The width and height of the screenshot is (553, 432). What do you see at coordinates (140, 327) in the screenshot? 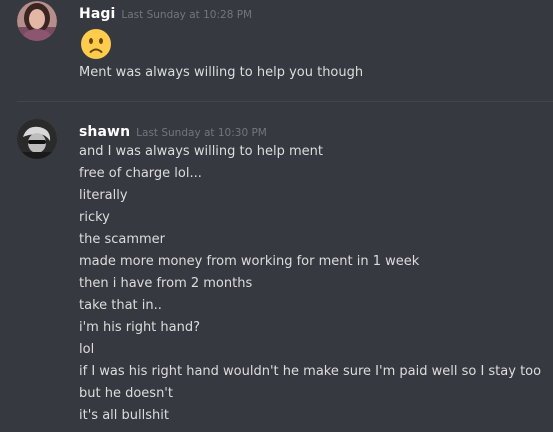
I see `message-text: i'm his right hand?` at bounding box center [140, 327].